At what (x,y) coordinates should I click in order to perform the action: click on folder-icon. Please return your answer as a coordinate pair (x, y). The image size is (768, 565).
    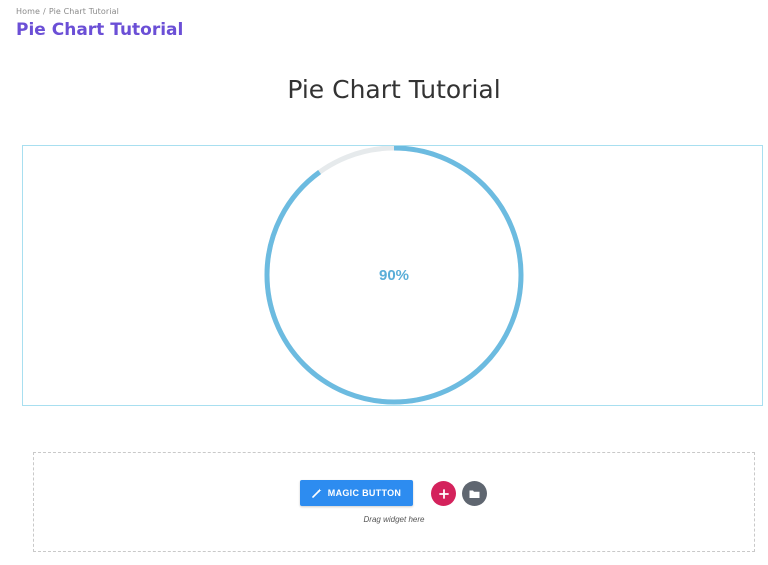
    Looking at the image, I should click on (474, 494).